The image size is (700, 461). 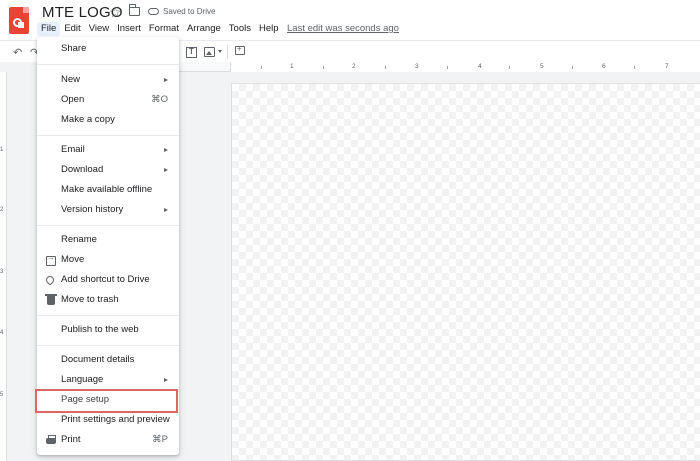 What do you see at coordinates (191, 52) in the screenshot?
I see `text-box-icon: T` at bounding box center [191, 52].